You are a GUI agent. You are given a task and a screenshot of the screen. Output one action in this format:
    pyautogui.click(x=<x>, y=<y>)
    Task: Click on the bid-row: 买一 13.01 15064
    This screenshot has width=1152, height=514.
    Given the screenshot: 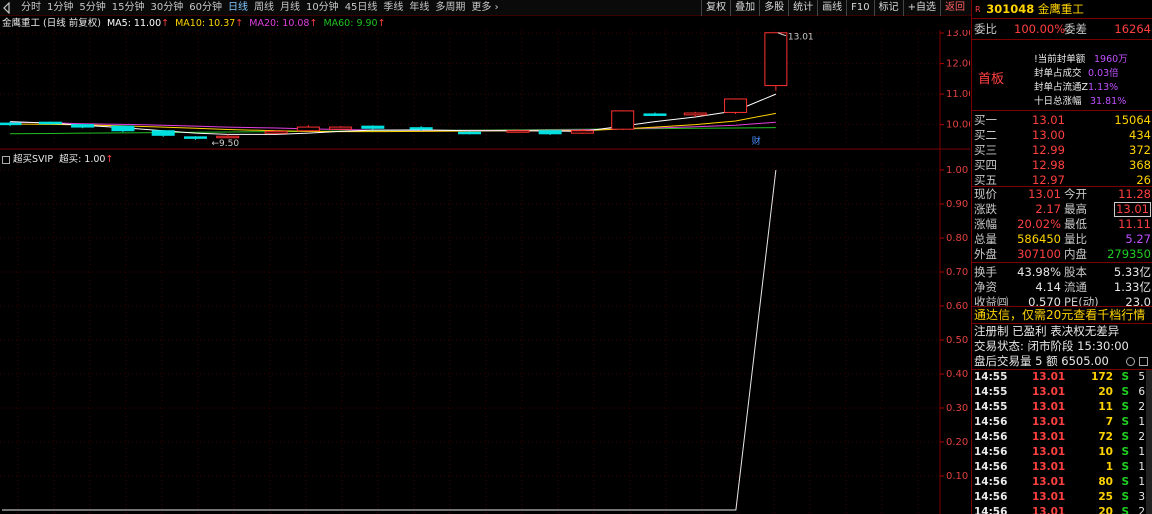 What is the action you would take?
    pyautogui.click(x=1062, y=120)
    